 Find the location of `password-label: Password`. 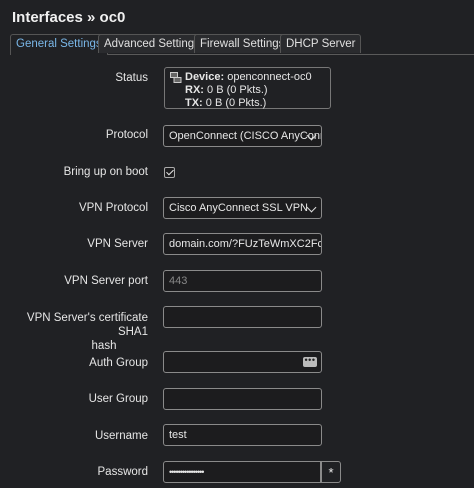

password-label: Password is located at coordinates (123, 472).